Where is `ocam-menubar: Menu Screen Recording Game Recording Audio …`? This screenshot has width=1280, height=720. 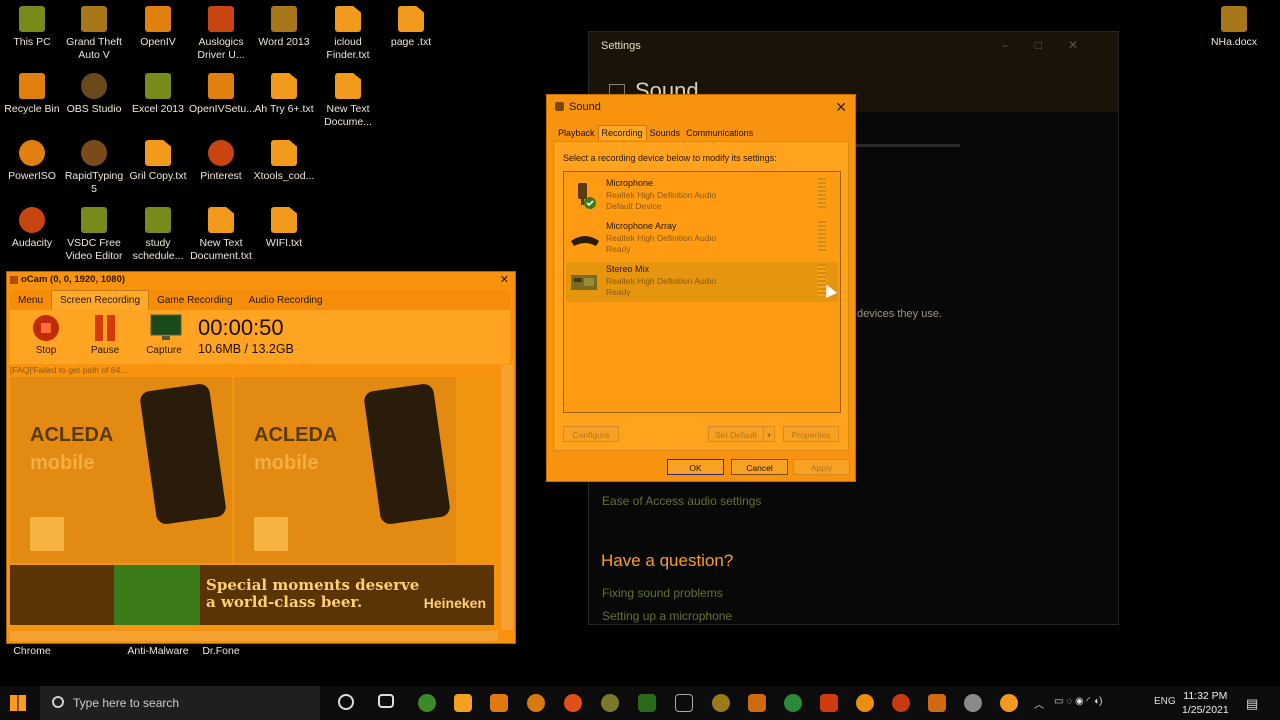 ocam-menubar: Menu Screen Recording Game Recording Audio … is located at coordinates (260, 300).